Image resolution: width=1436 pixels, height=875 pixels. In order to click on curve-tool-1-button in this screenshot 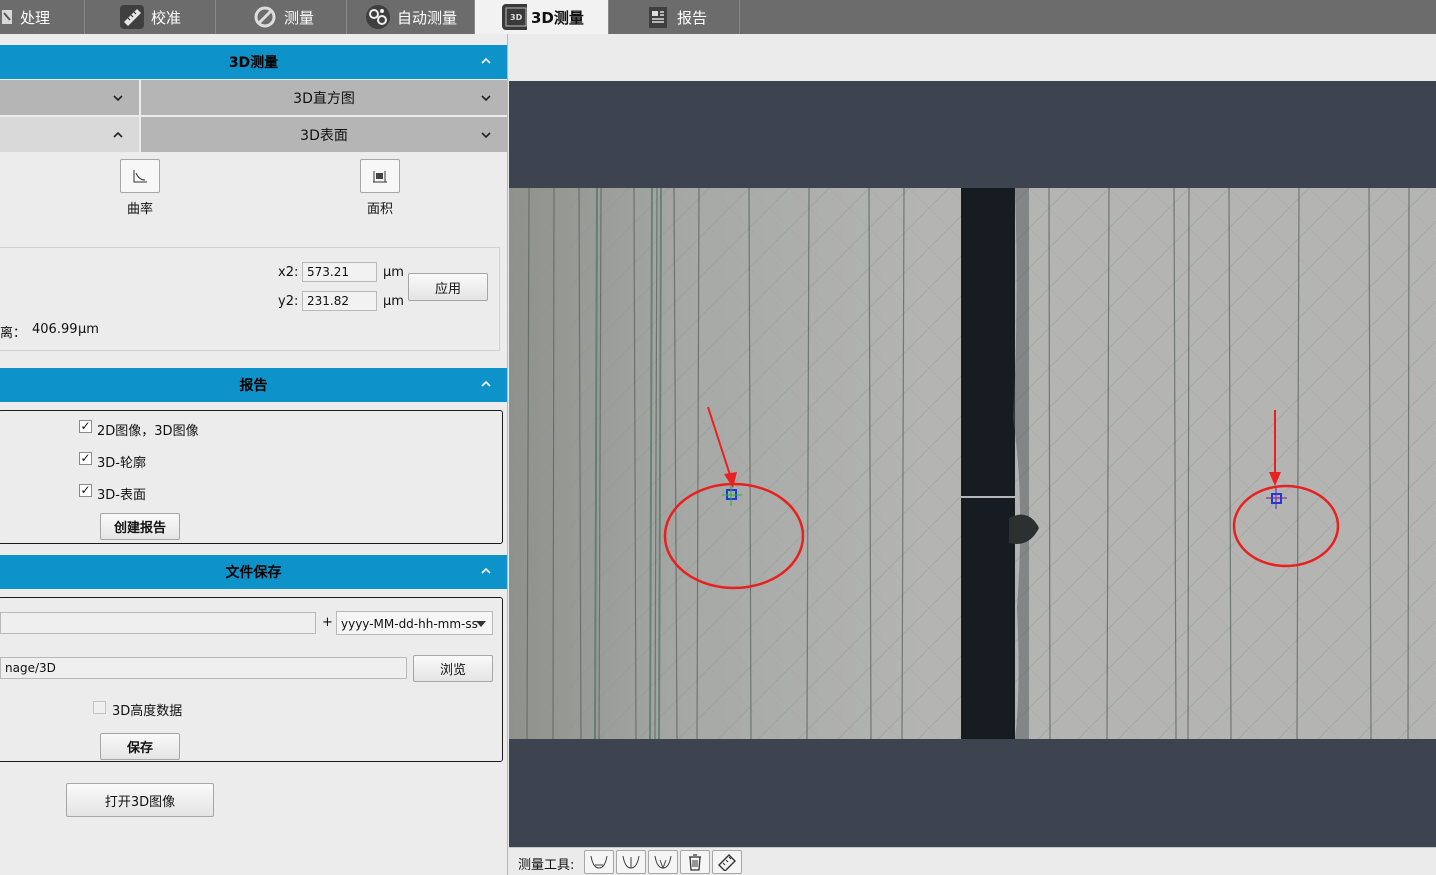, I will do `click(599, 862)`.